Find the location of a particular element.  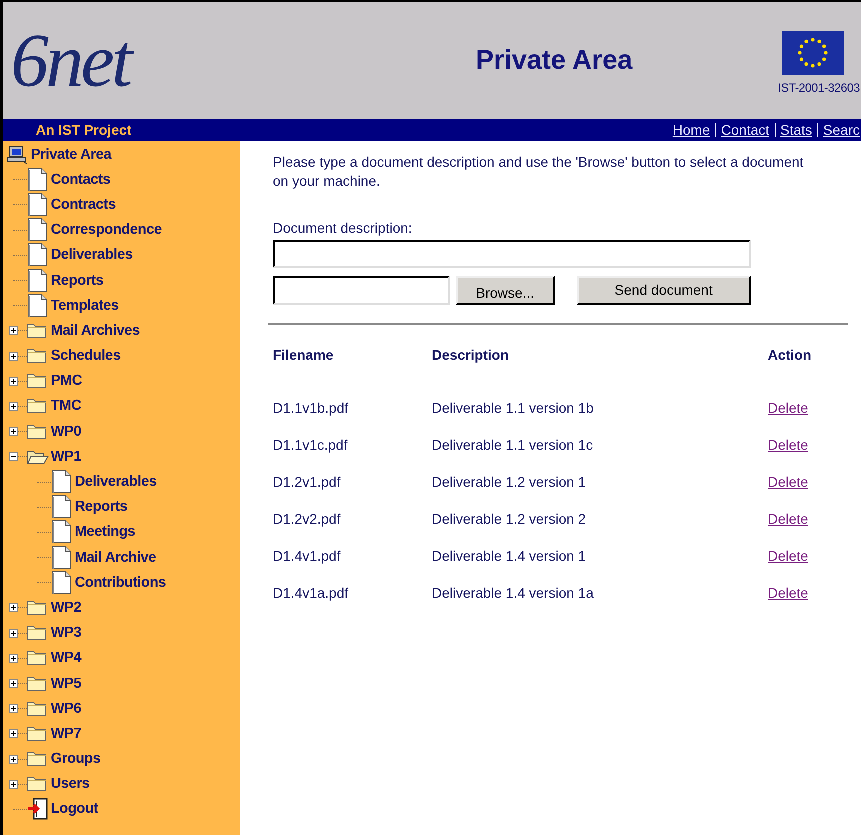

collapse-icon is located at coordinates (13, 457).